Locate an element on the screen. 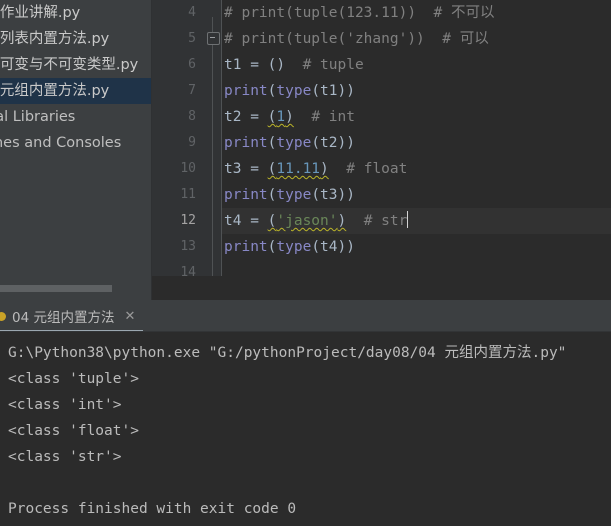 This screenshot has width=611, height=526. text-caret is located at coordinates (408, 219).